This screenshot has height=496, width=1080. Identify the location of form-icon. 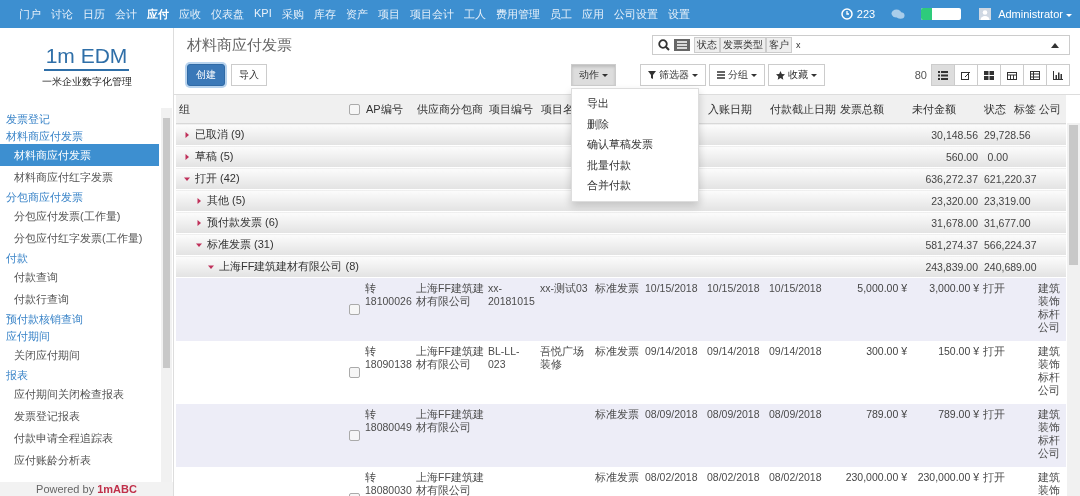
(966, 75).